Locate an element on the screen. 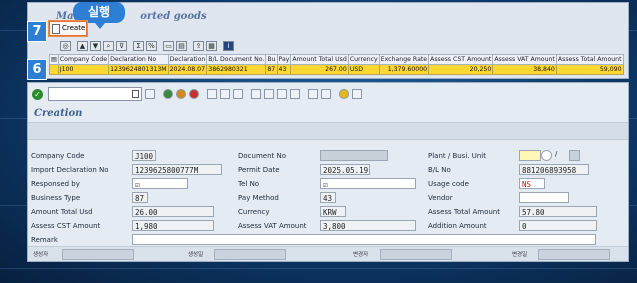  col-header: Assess CST Amount is located at coordinates (461, 59).